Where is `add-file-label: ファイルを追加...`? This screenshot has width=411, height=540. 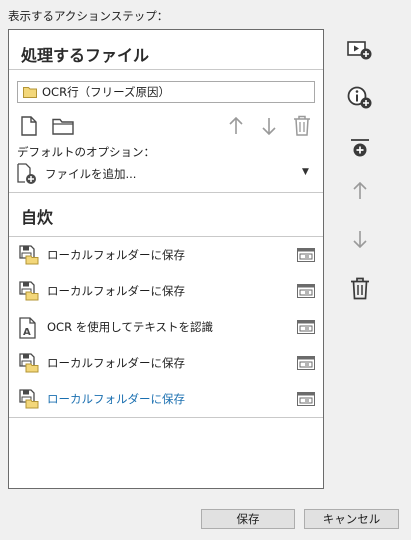 add-file-label: ファイルを追加... is located at coordinates (91, 174).